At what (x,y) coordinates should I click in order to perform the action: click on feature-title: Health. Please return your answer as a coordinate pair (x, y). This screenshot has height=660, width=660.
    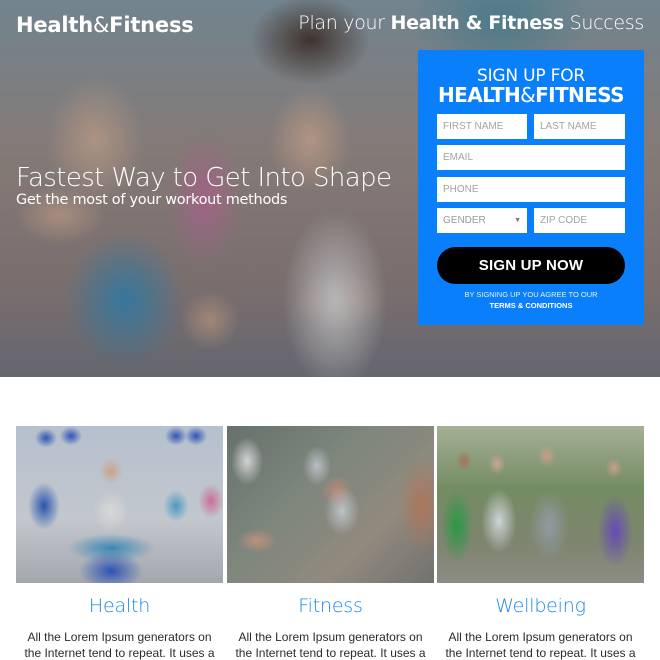
    Looking at the image, I should click on (119, 606).